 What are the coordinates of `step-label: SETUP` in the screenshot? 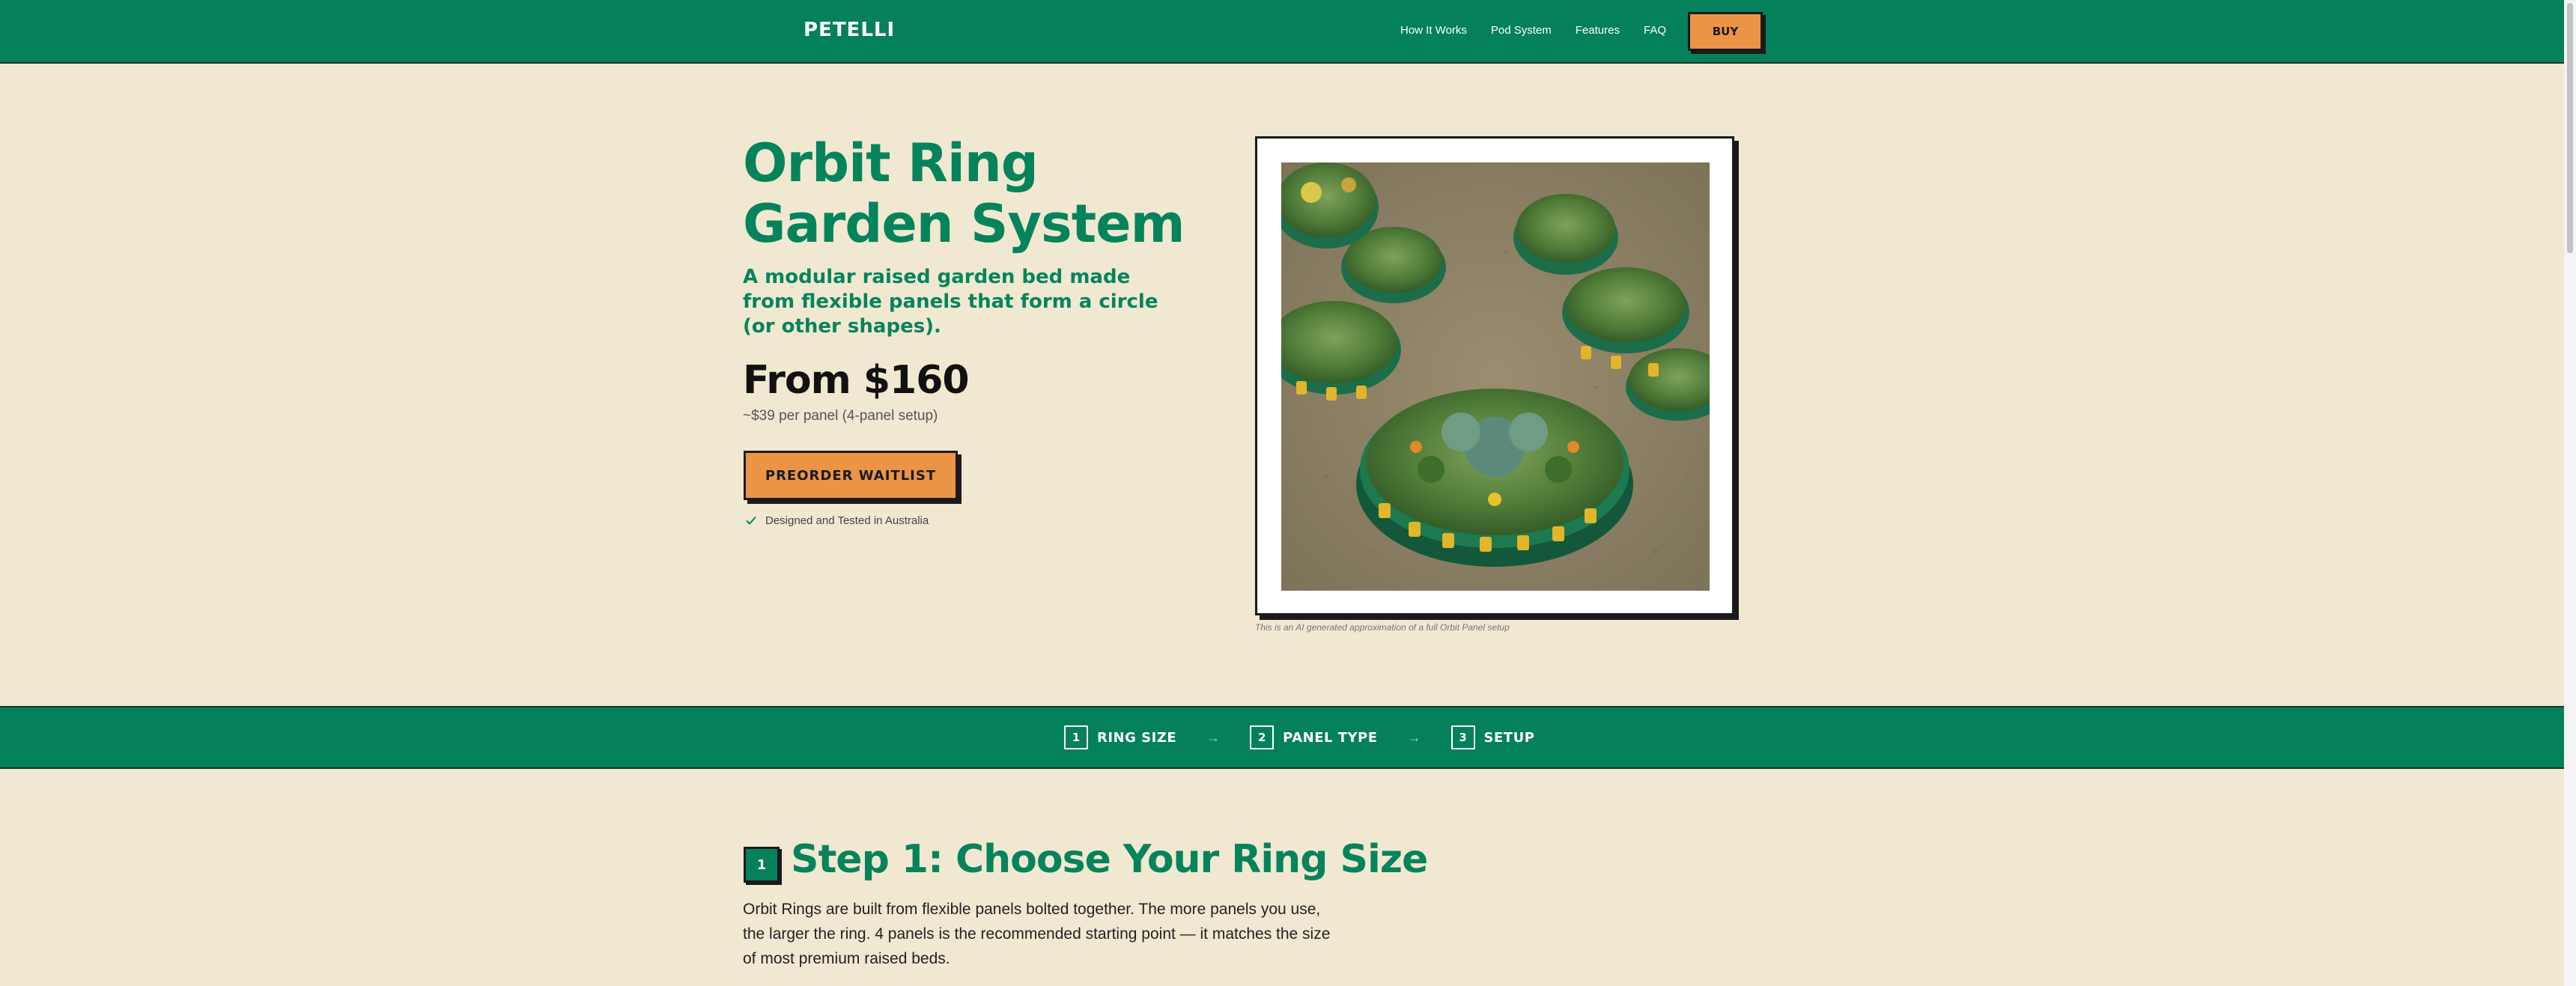 It's located at (1509, 737).